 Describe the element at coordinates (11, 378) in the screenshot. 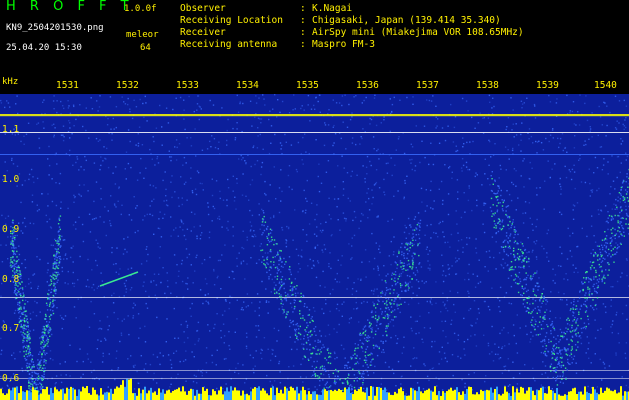

I see `freq-tick: 0.6` at that location.